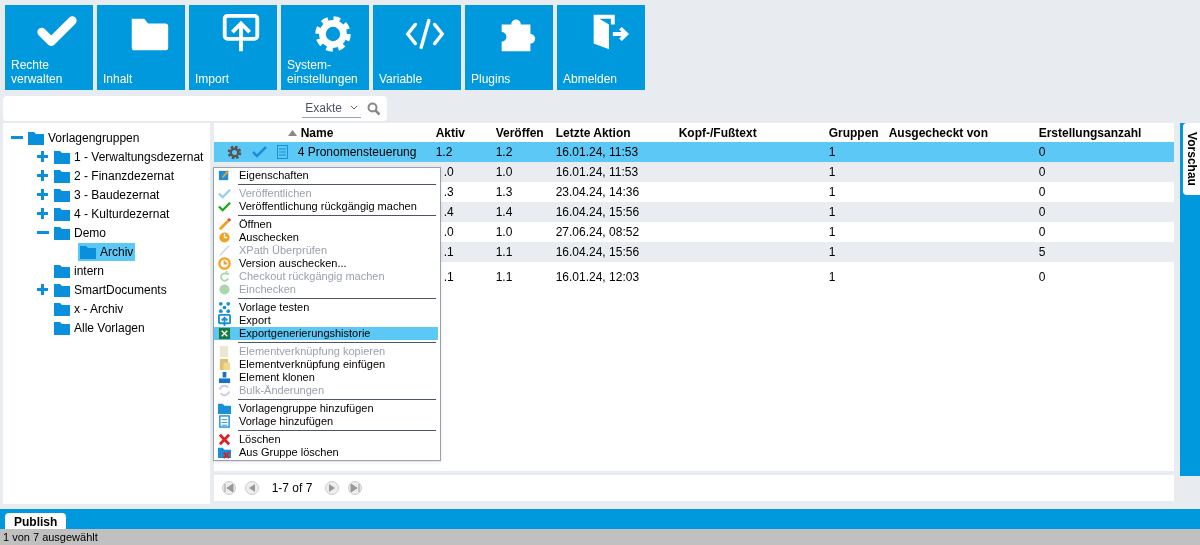 Image resolution: width=1200 pixels, height=545 pixels. What do you see at coordinates (317, 132) in the screenshot?
I see `column-header: Name` at bounding box center [317, 132].